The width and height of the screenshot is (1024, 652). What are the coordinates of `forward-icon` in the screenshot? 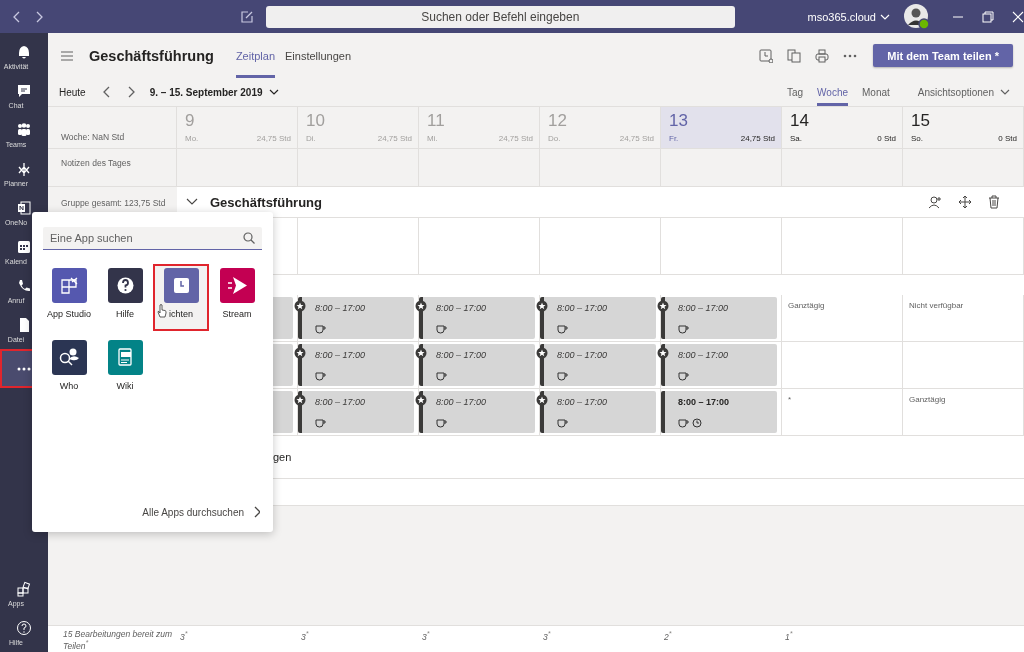 It's located at (39, 16).